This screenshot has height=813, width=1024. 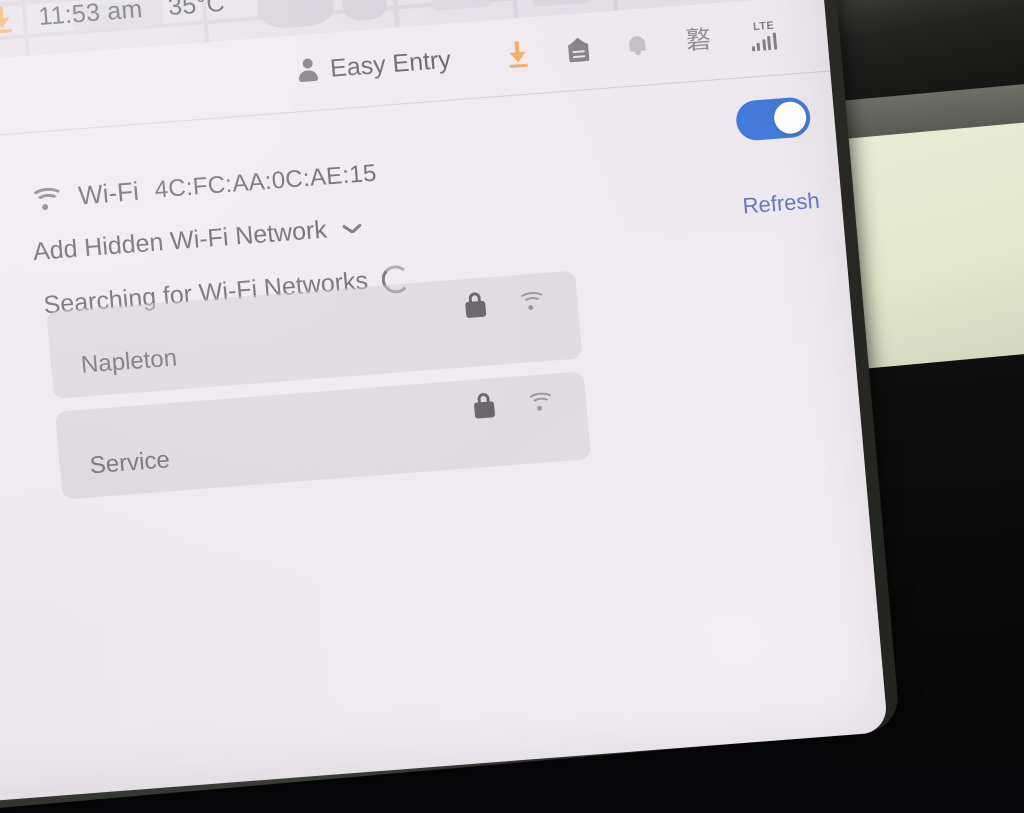 I want to click on clock-time: 11:53 am, so click(x=90, y=15).